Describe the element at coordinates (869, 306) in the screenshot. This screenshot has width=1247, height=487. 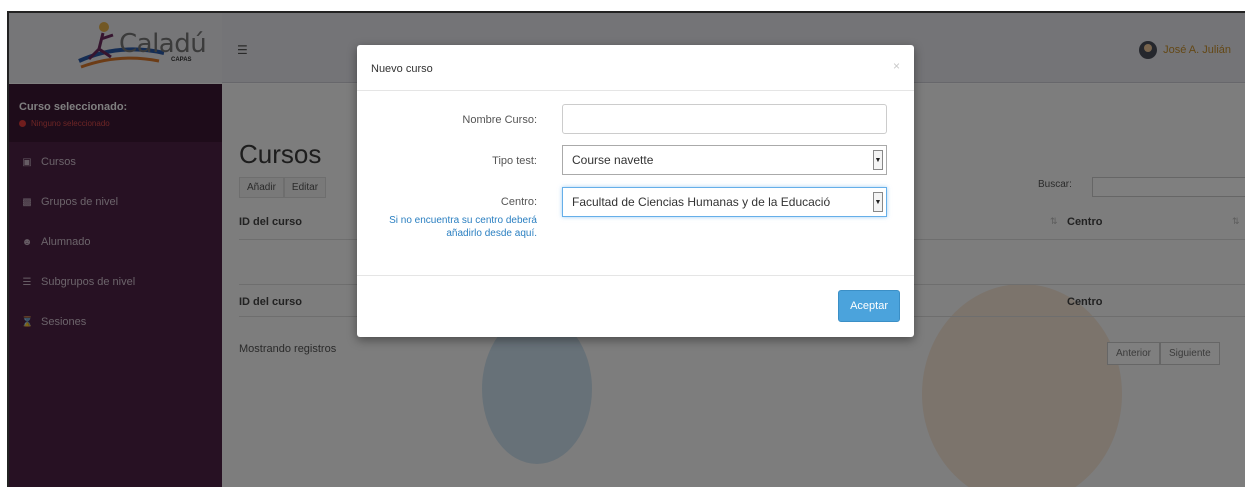
I see `accept-button: Aceptar` at that location.